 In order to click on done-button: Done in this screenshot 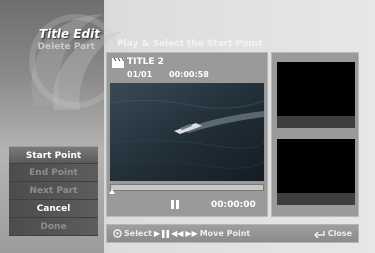, I will do `click(53, 227)`.